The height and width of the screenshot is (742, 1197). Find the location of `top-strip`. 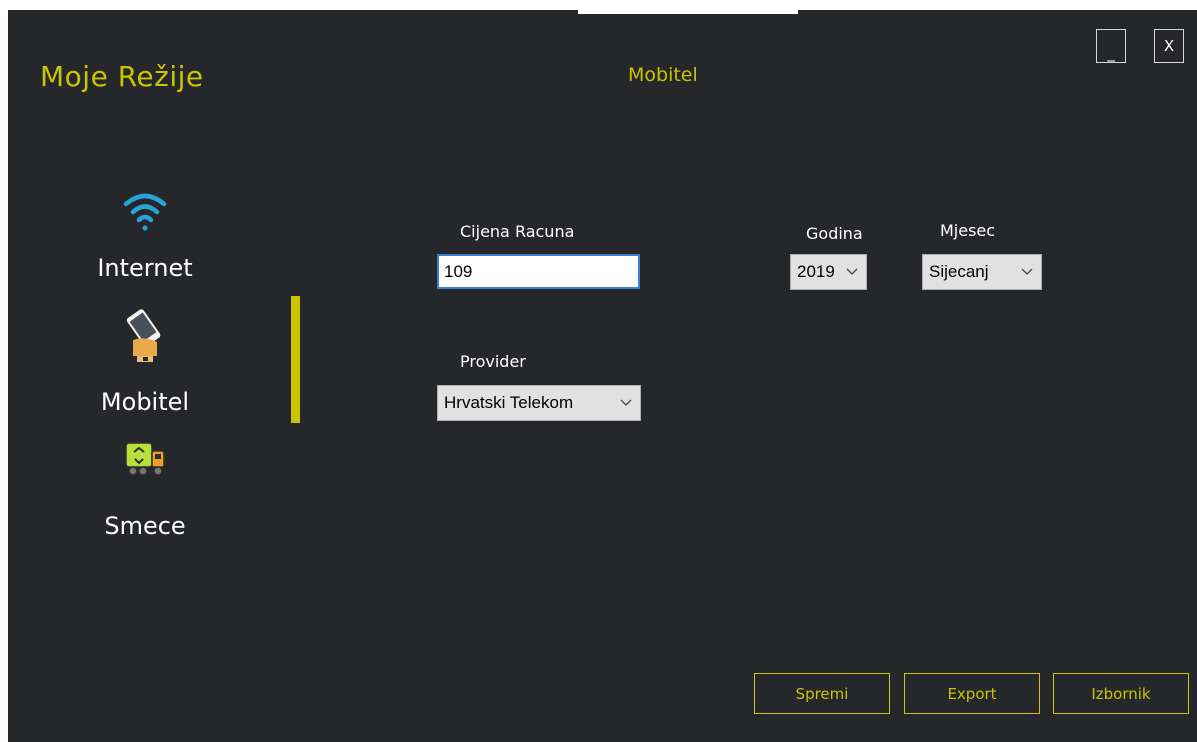

top-strip is located at coordinates (688, 12).